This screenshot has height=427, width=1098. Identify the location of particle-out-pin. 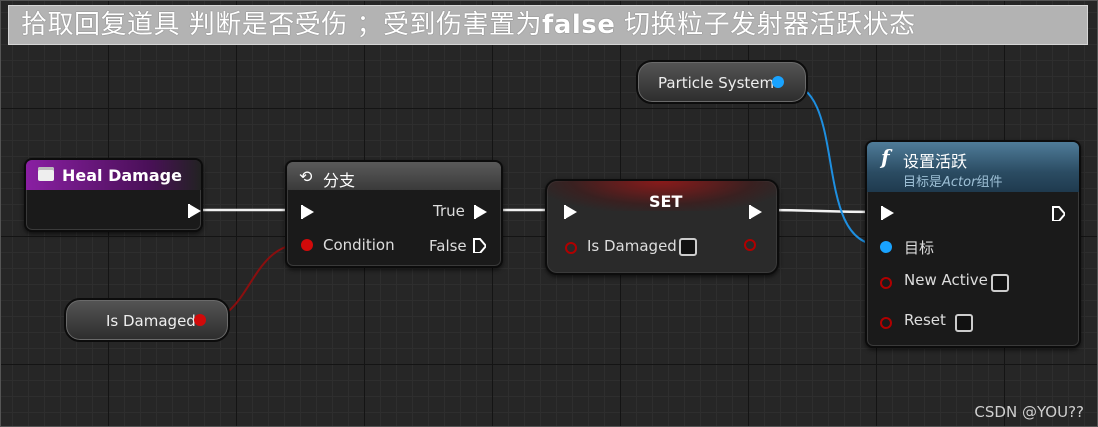
(778, 82).